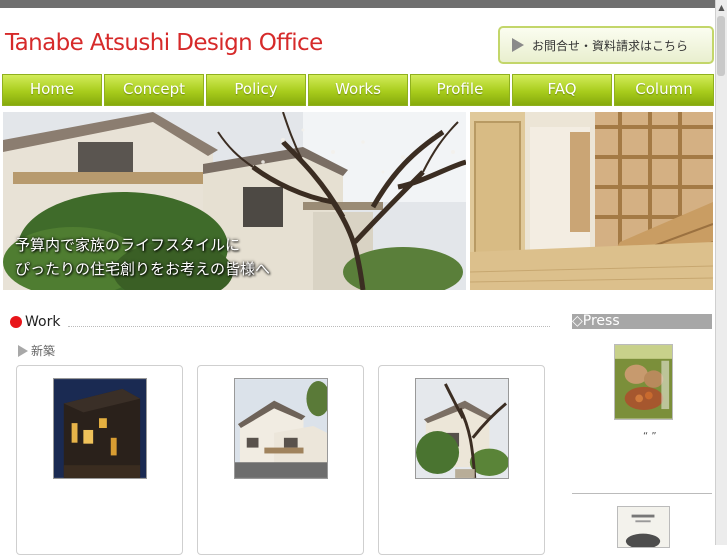 This screenshot has height=555, width=727. Describe the element at coordinates (281, 428) in the screenshot. I see `work-thumbnail-white-house` at that location.